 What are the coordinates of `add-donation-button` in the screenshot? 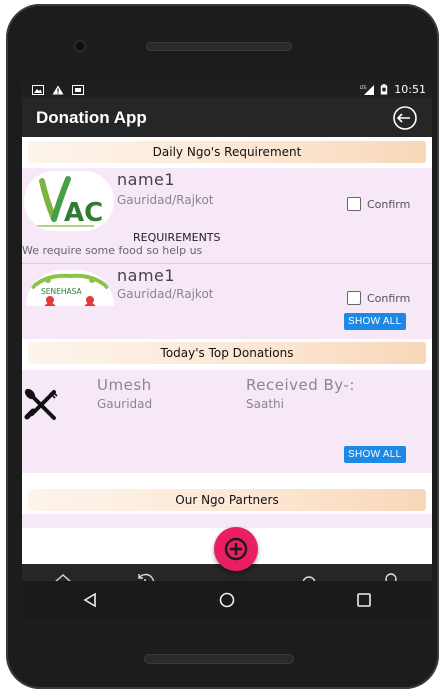 It's located at (236, 549).